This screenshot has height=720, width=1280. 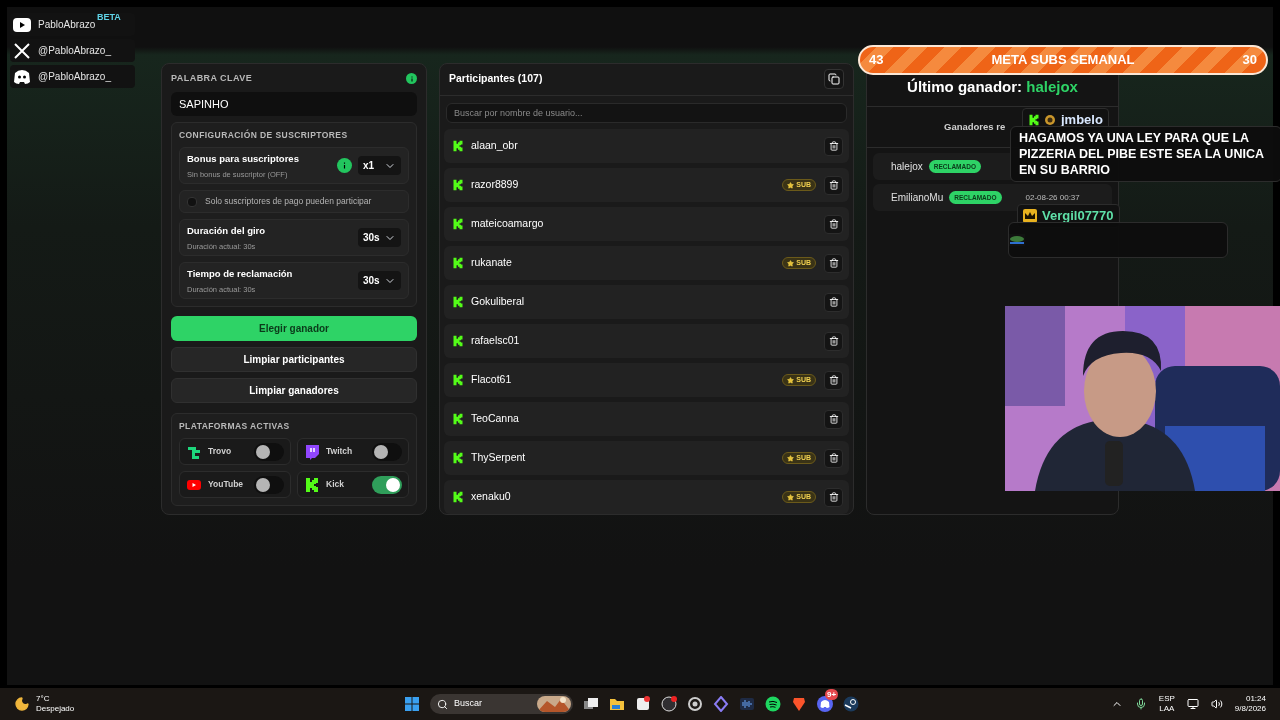 What do you see at coordinates (1216, 704) in the screenshot?
I see `volume-icon` at bounding box center [1216, 704].